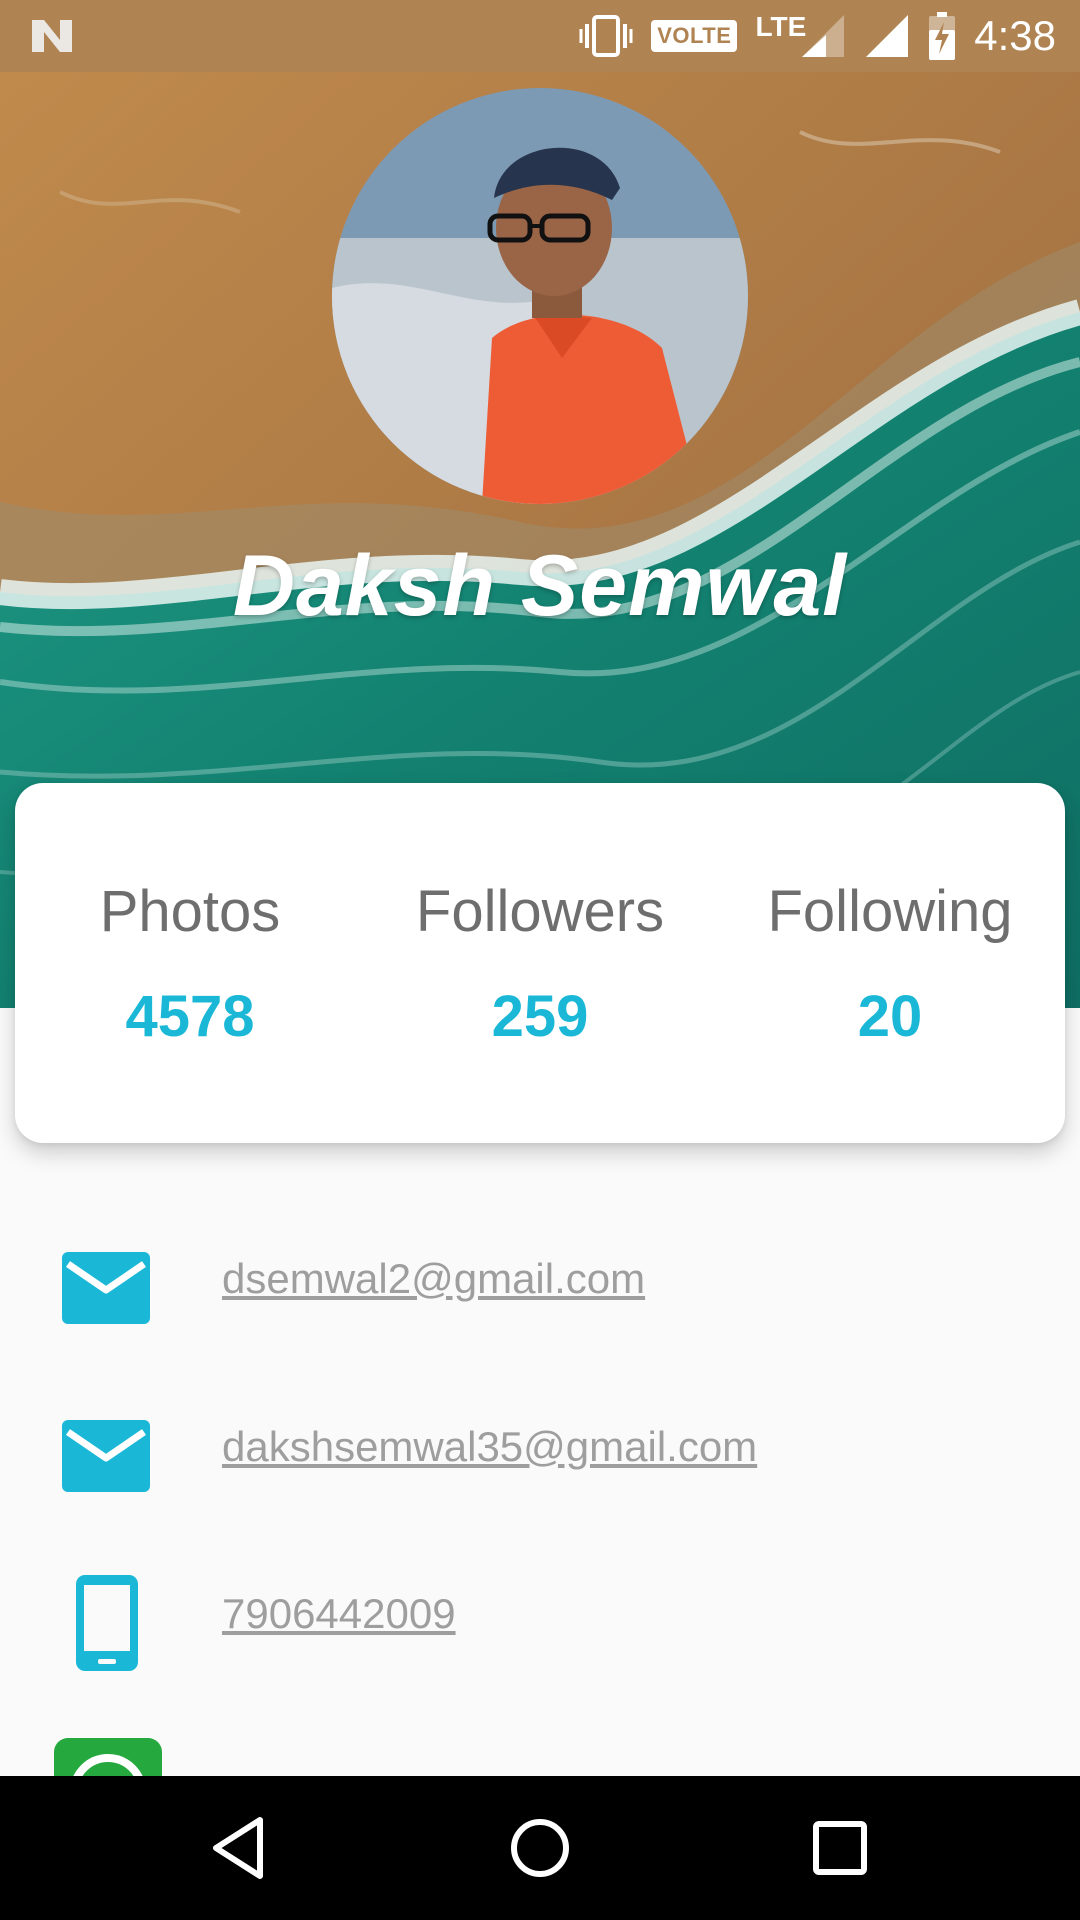  What do you see at coordinates (240, 1848) in the screenshot?
I see `back-icon` at bounding box center [240, 1848].